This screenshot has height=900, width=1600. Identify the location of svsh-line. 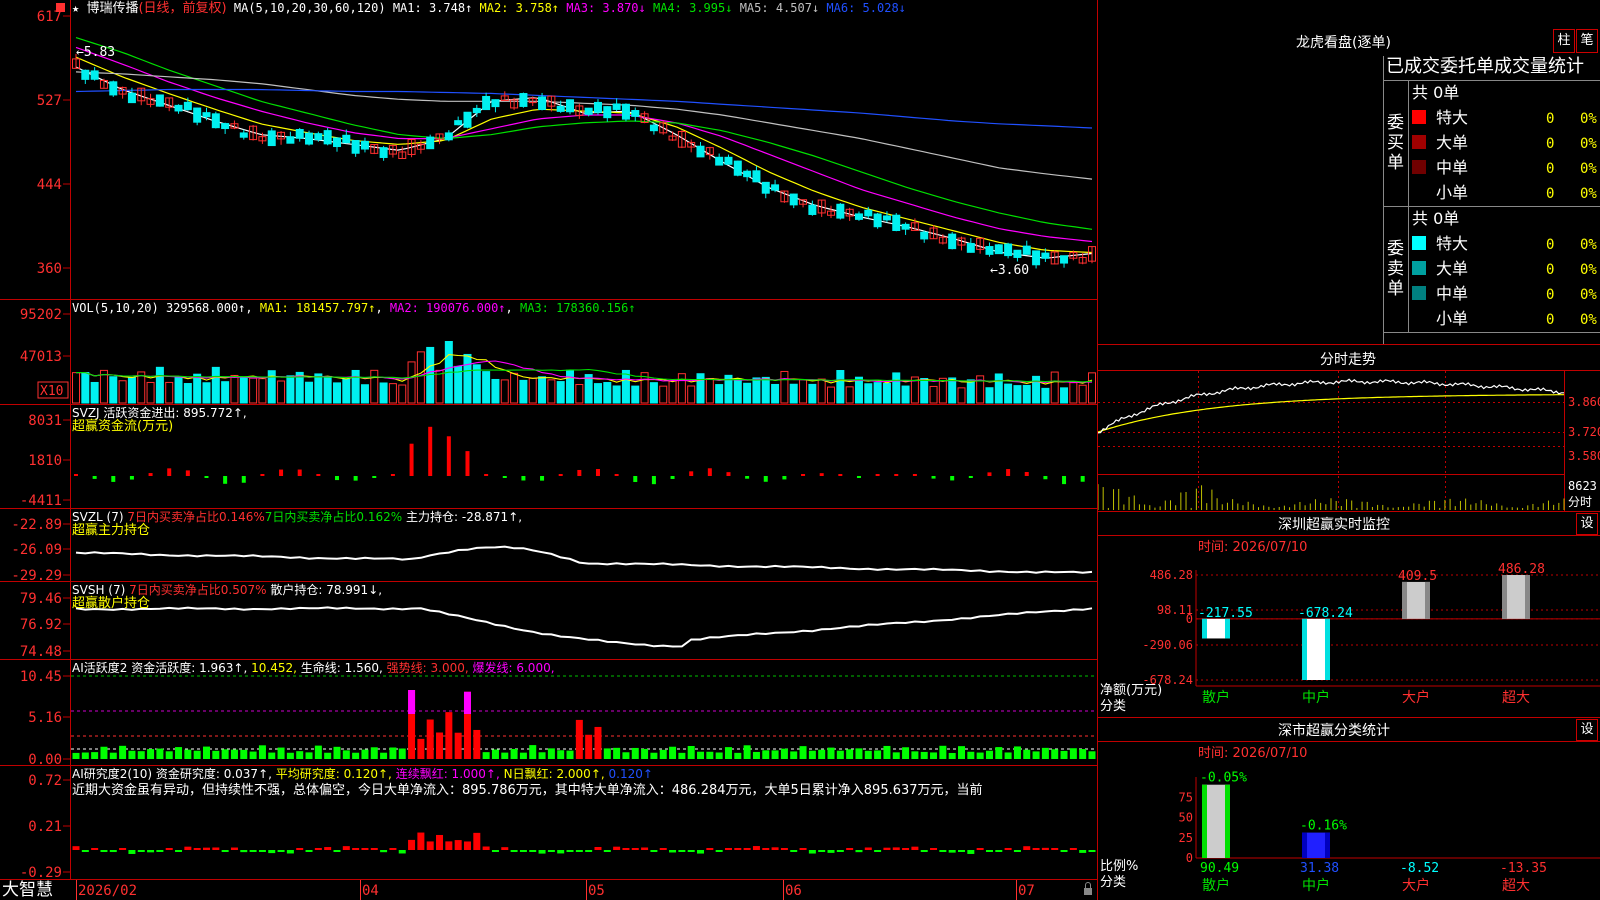
(584, 627).